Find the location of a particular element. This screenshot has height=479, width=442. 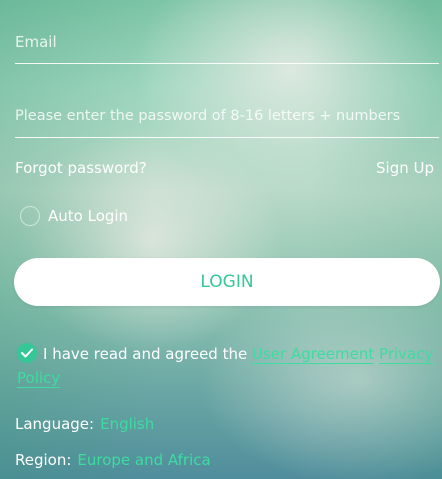

agree-checkbox is located at coordinates (27, 353).